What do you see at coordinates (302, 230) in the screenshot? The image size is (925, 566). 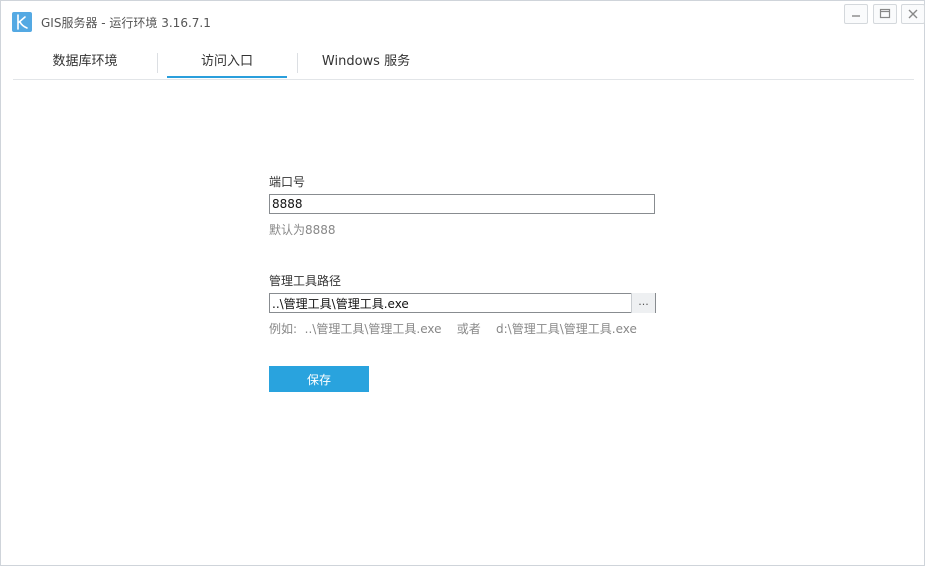 I see `port-hint: 默认为8888` at bounding box center [302, 230].